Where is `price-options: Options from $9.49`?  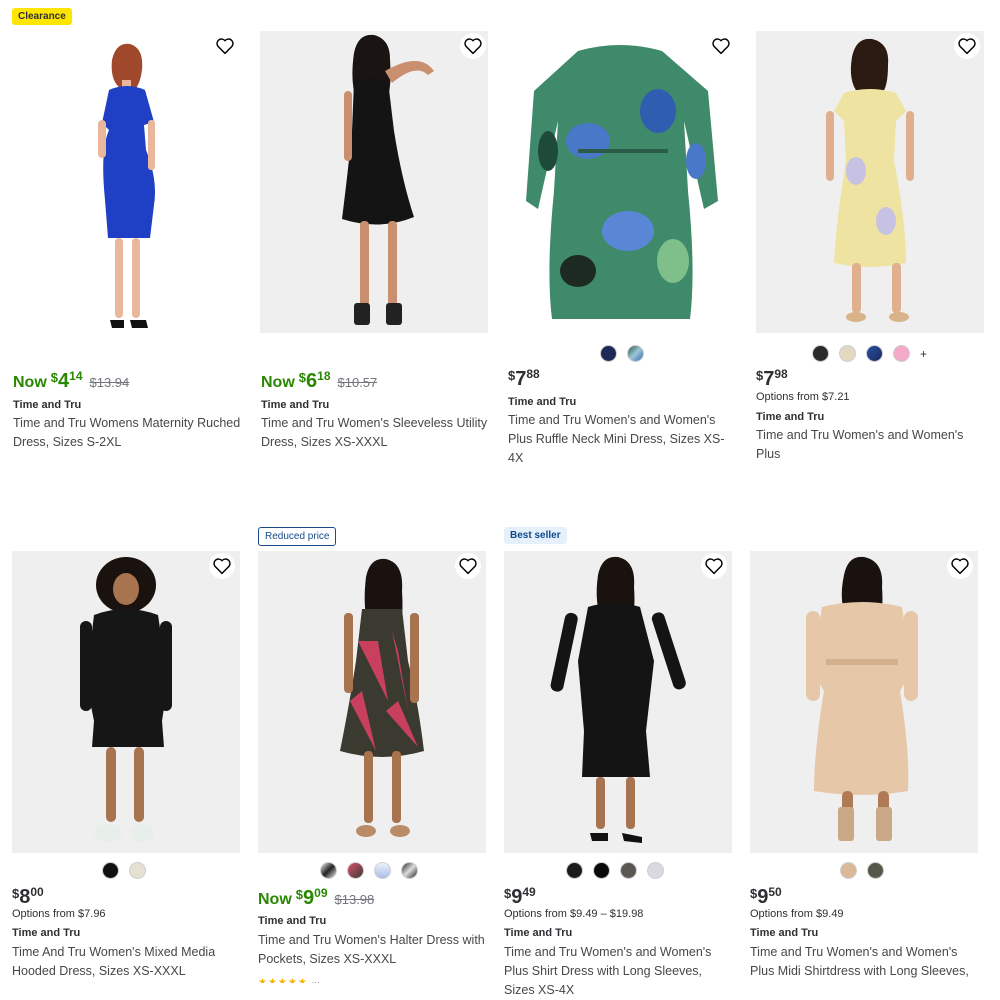
price-options: Options from $9.49 is located at coordinates (797, 914).